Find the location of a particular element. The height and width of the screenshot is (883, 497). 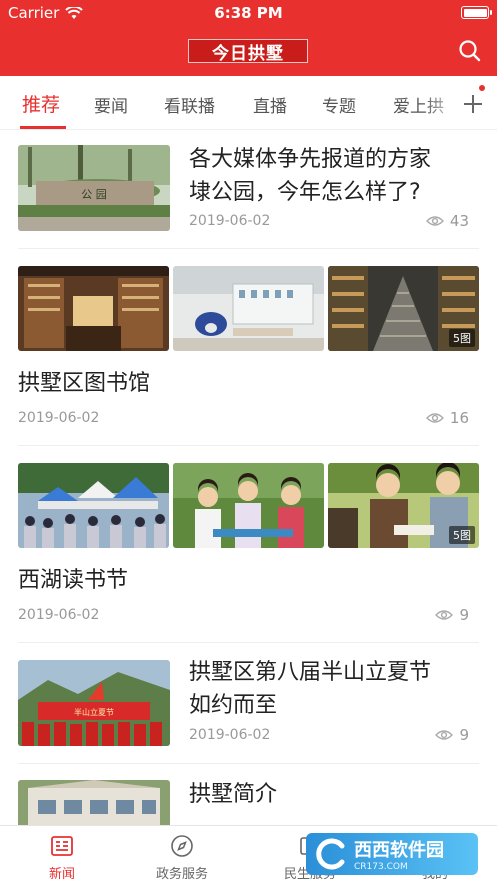

view-count: 16 is located at coordinates (447, 418).